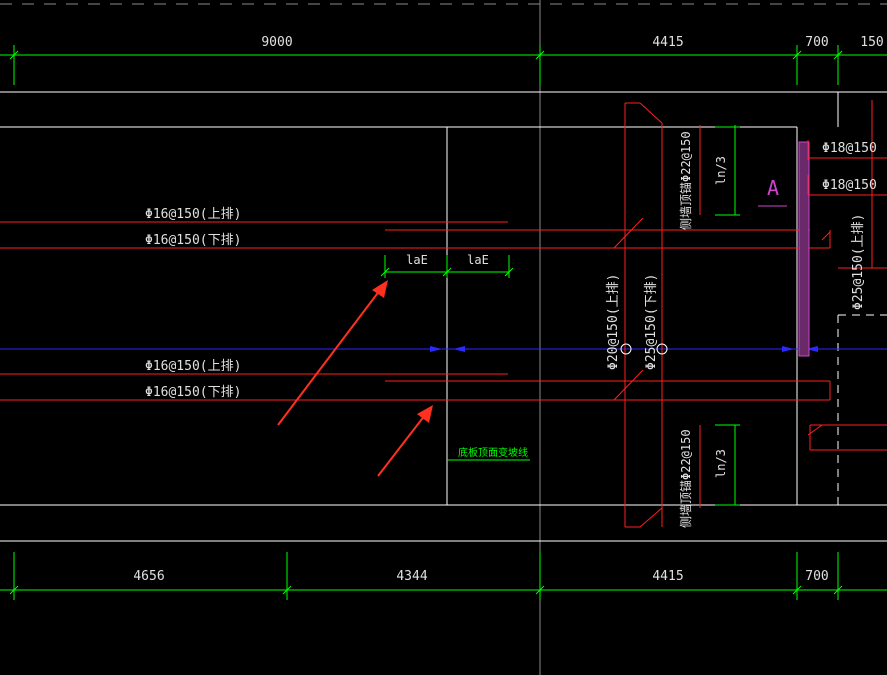 This screenshot has width=887, height=675. I want to click on ln3-label-bottom: ln/3, so click(721, 463).